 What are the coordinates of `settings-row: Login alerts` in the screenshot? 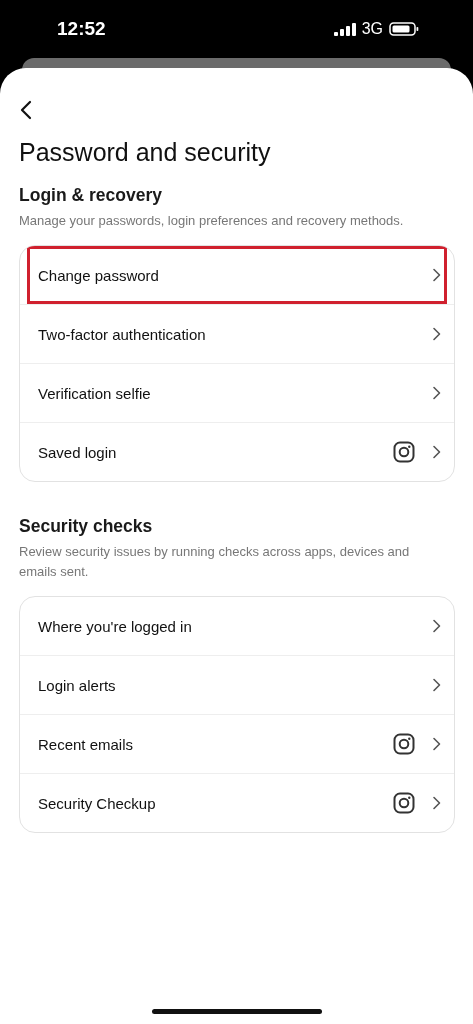 It's located at (237, 685).